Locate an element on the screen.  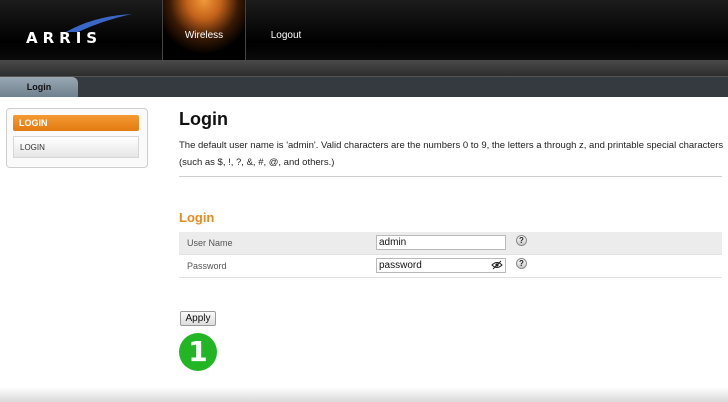
top-header: ARRIS Wireless Logout is located at coordinates (364, 30).